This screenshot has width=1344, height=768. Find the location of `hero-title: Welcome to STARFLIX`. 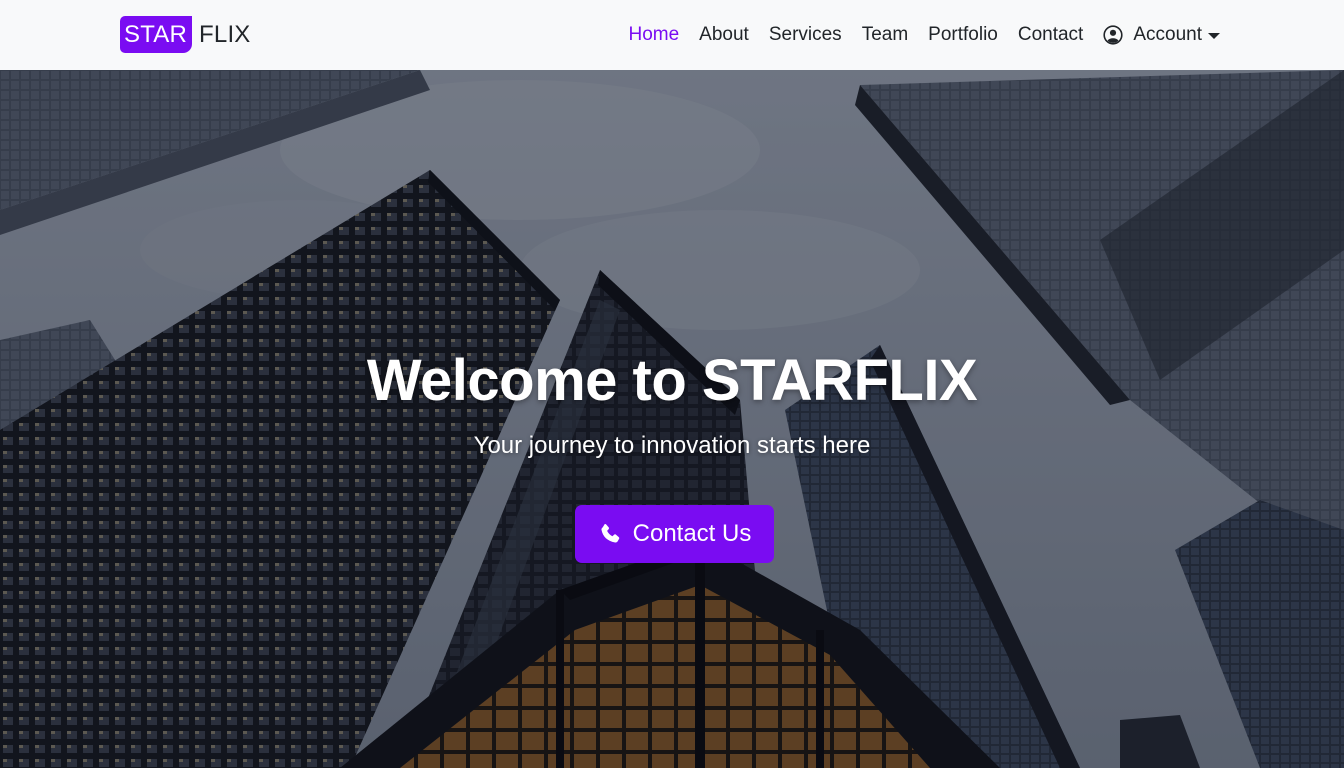

hero-title: Welcome to STARFLIX is located at coordinates (672, 380).